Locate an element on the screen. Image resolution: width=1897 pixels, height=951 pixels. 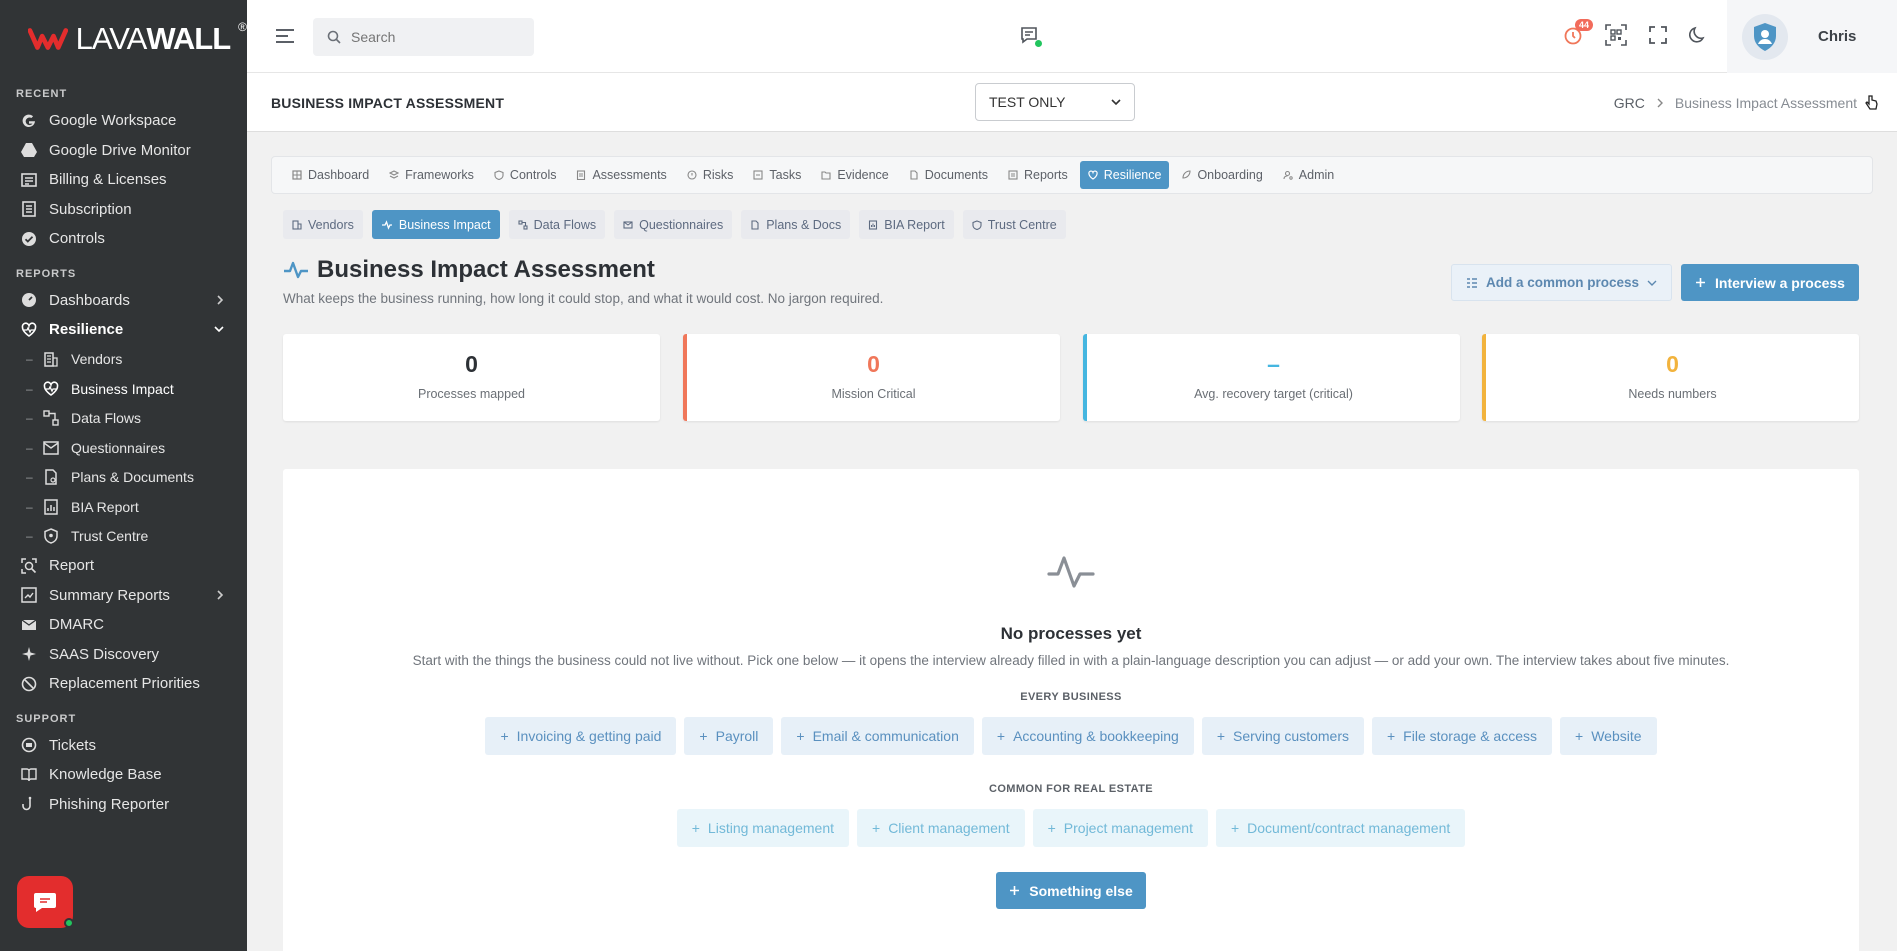
sidebar-item-summary-reports: Summary Reports is located at coordinates (123, 596).